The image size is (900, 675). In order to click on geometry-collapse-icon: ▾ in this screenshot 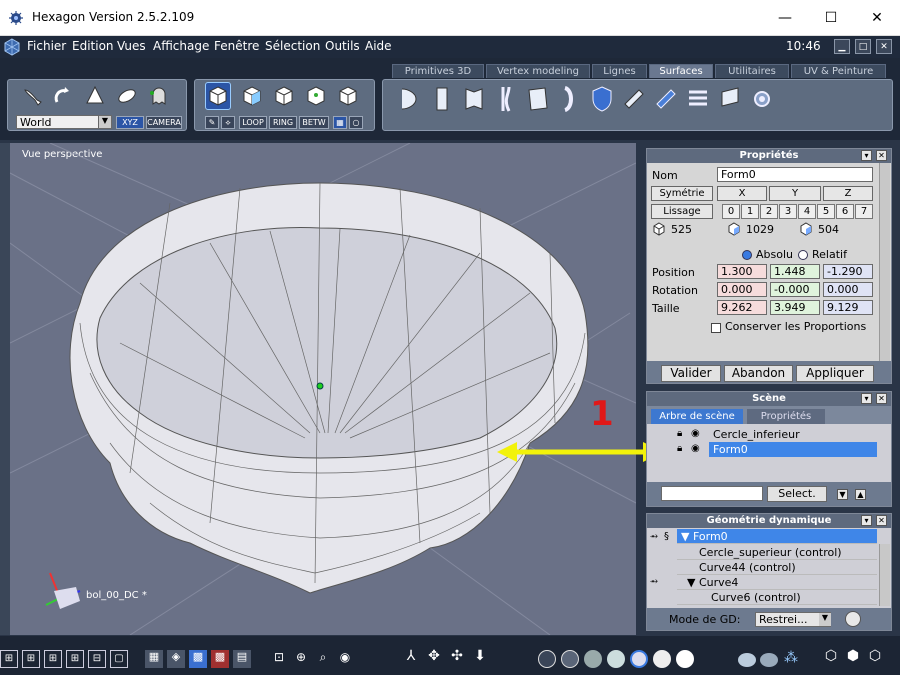, I will do `click(866, 520)`.